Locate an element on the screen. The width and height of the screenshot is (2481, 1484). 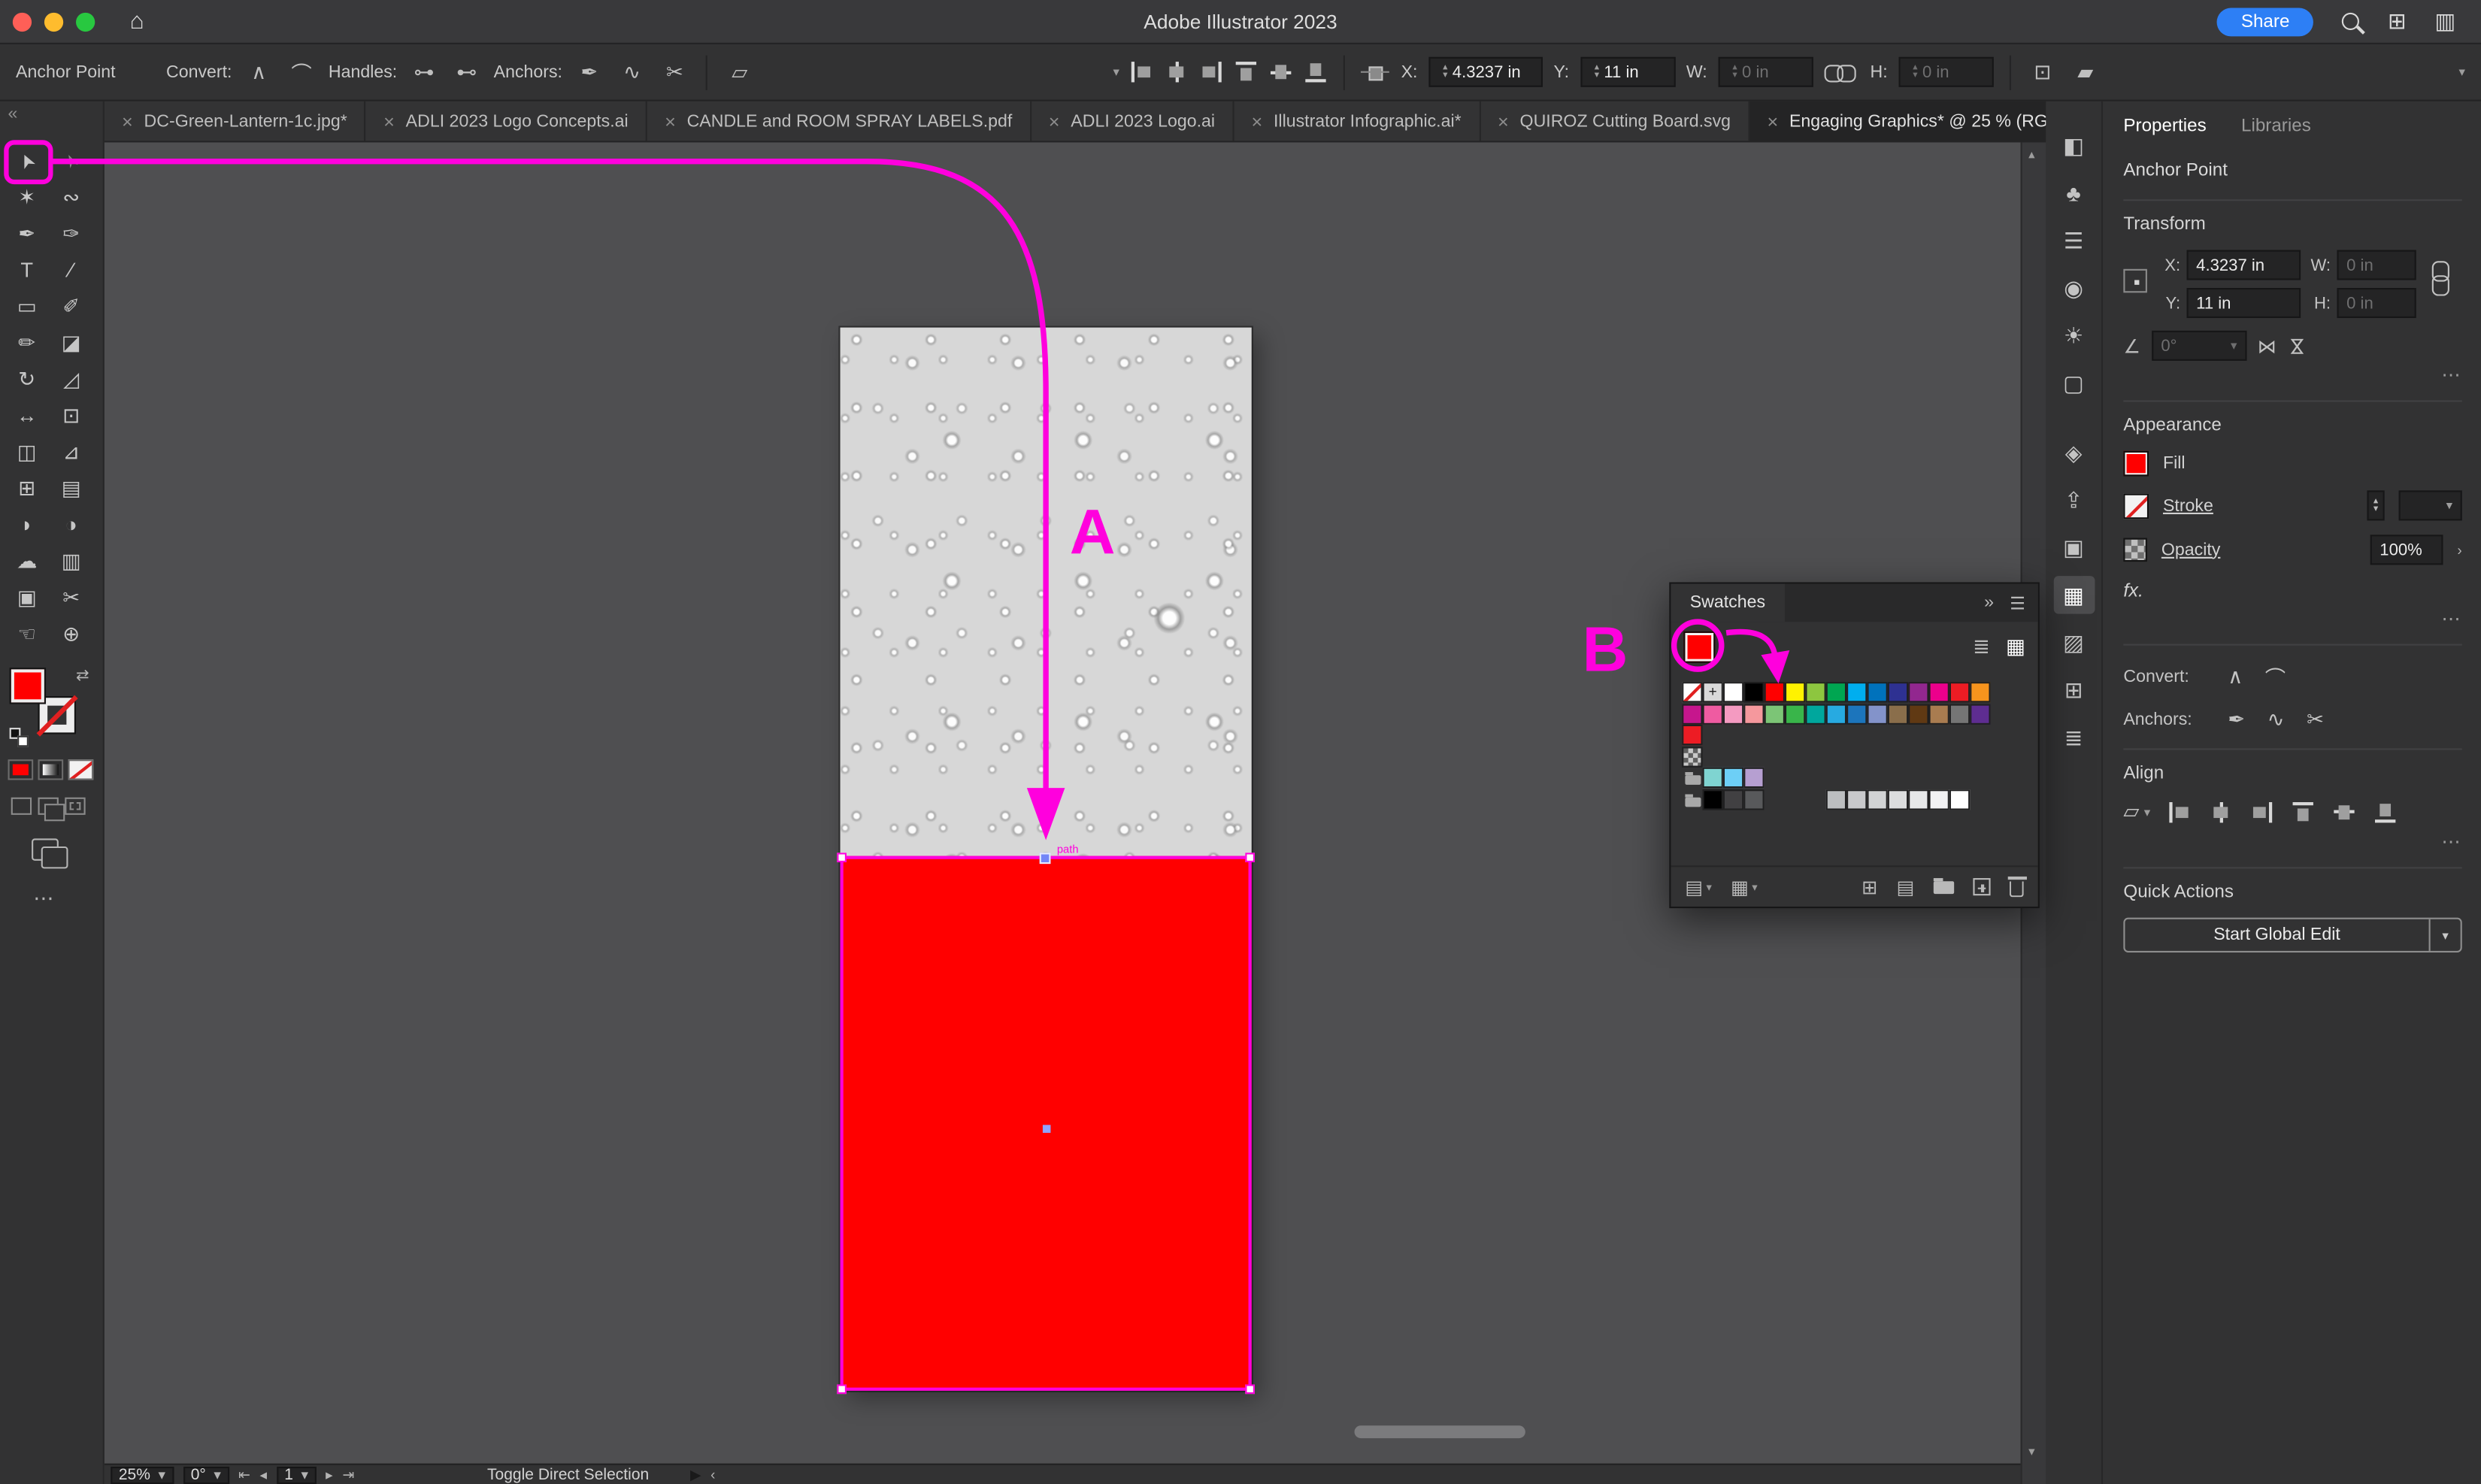
w-input: ▴ ▾ 0 in is located at coordinates (1766, 71).